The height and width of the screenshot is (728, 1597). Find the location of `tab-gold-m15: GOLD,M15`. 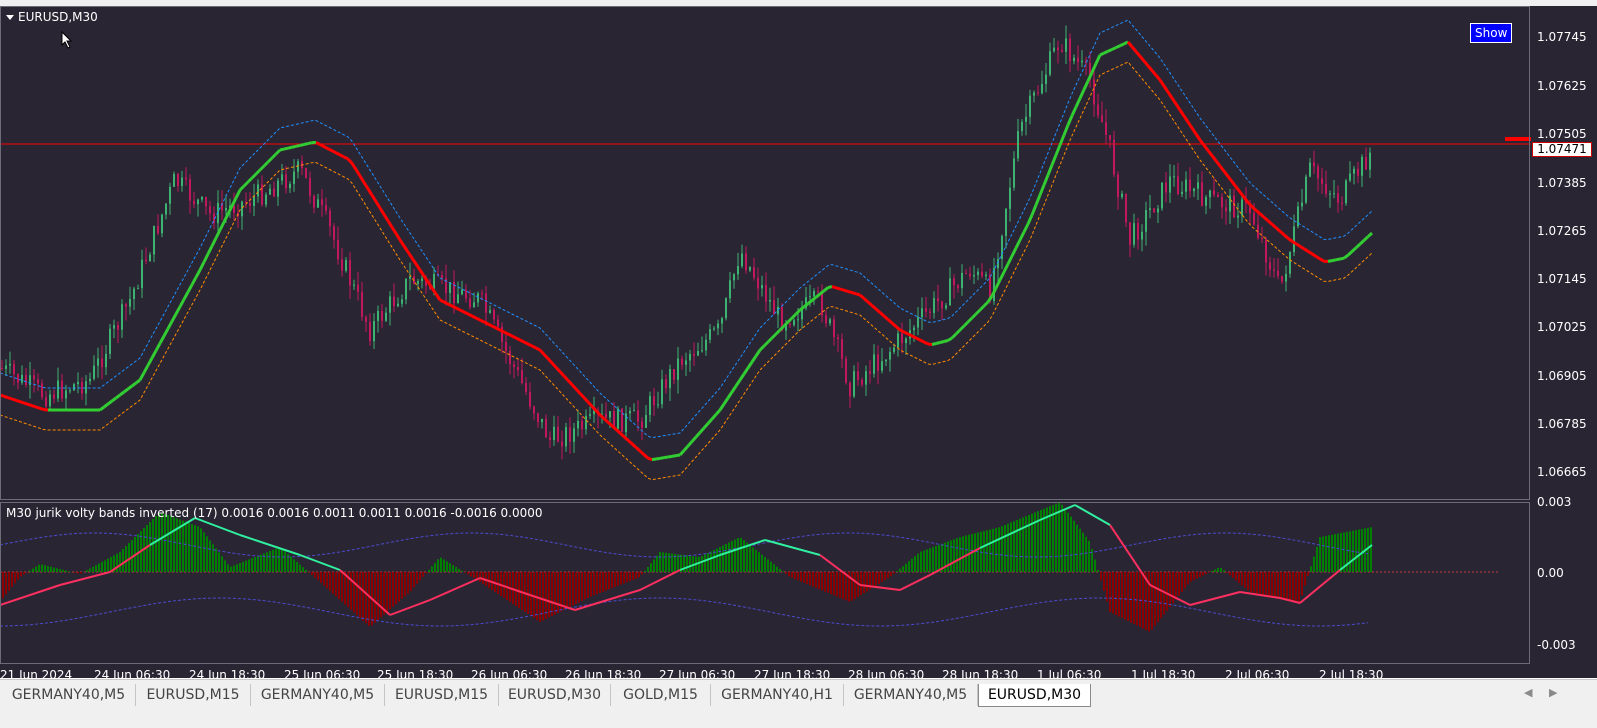

tab-gold-m15: GOLD,M15 is located at coordinates (661, 695).